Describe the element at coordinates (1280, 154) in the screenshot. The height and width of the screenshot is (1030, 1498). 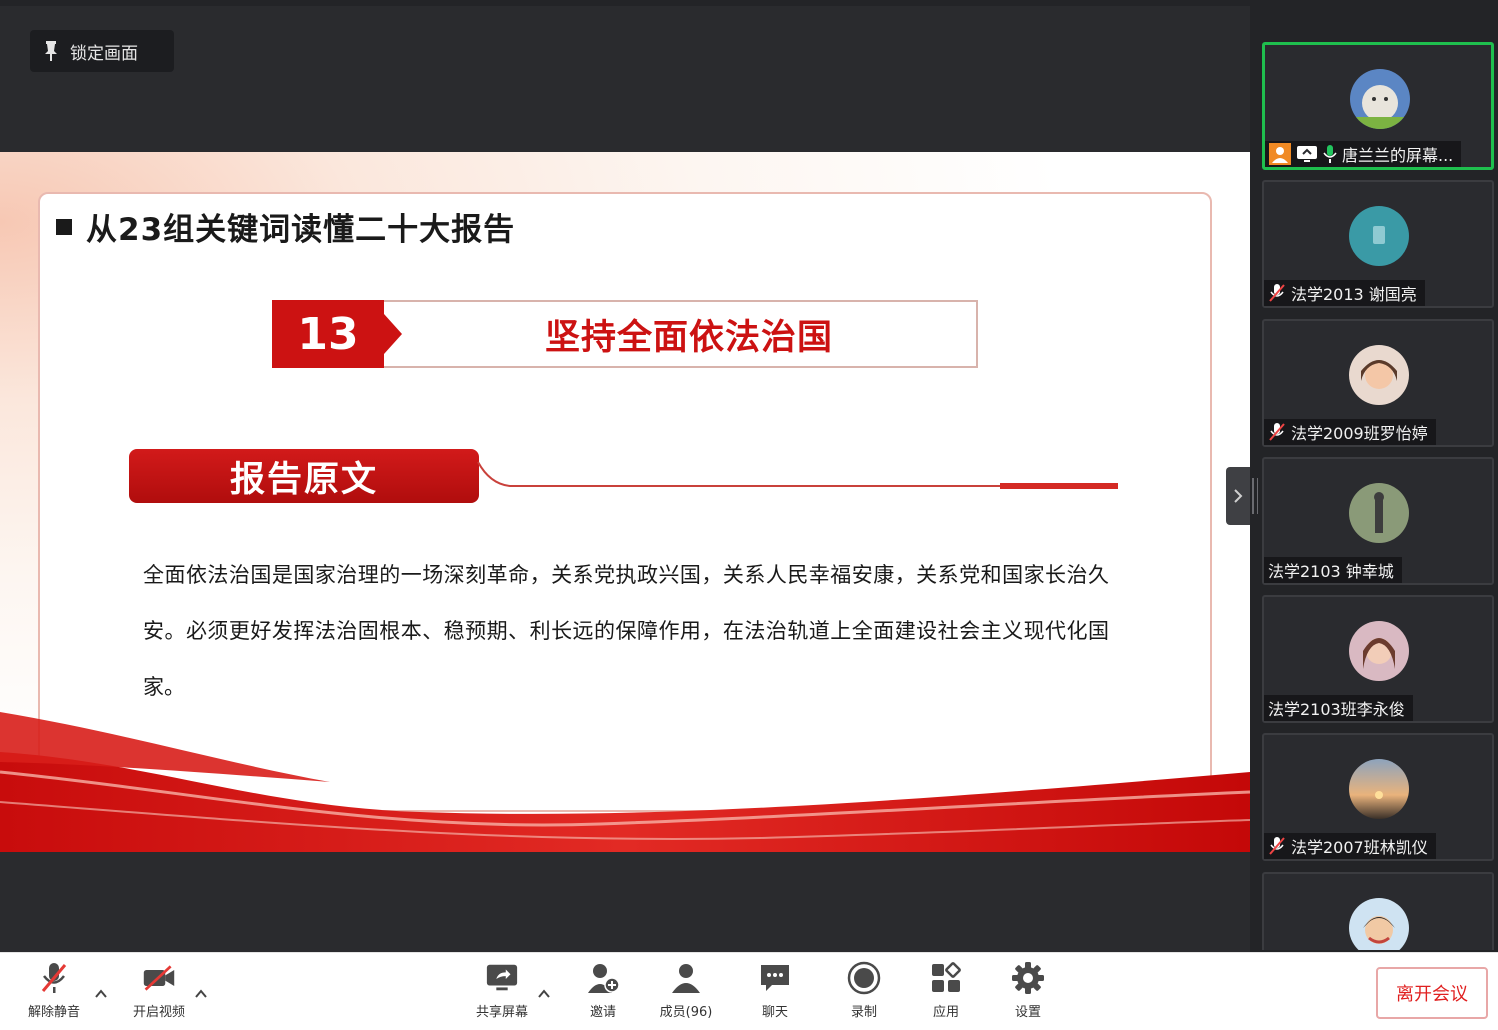
I see `host-icon` at that location.